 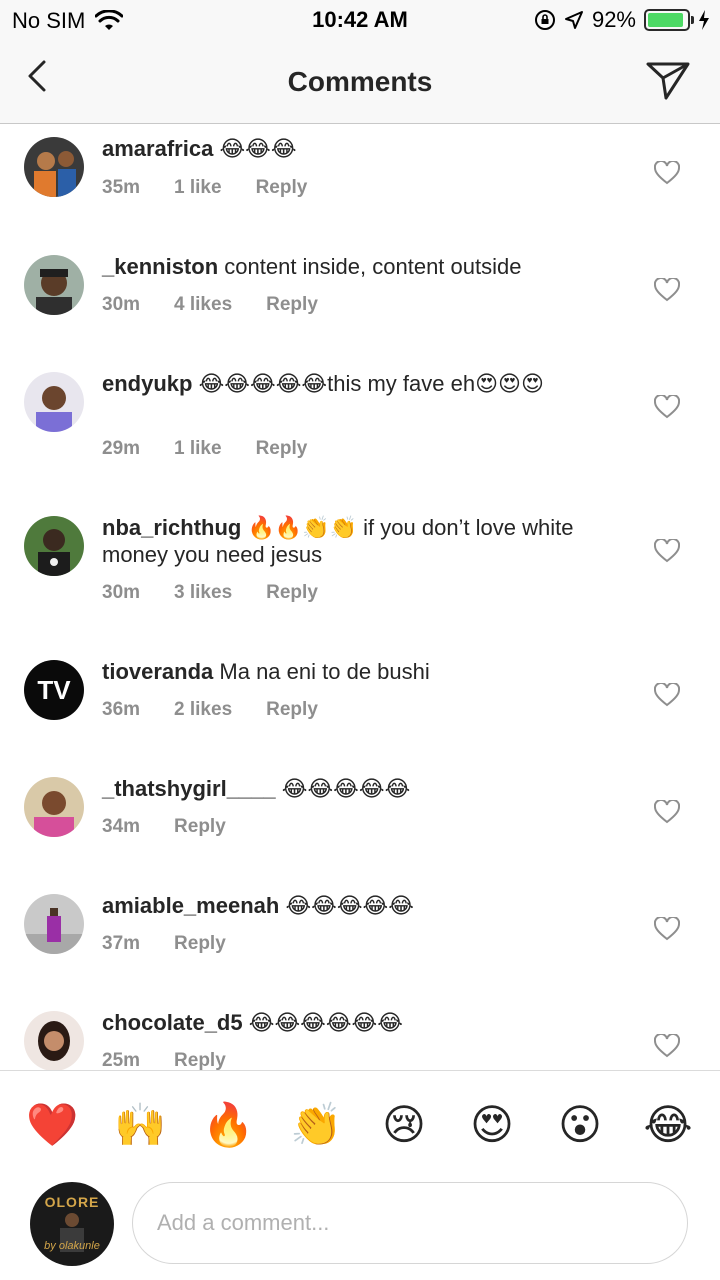 I want to click on comment-username: amarafrica, so click(x=157, y=148).